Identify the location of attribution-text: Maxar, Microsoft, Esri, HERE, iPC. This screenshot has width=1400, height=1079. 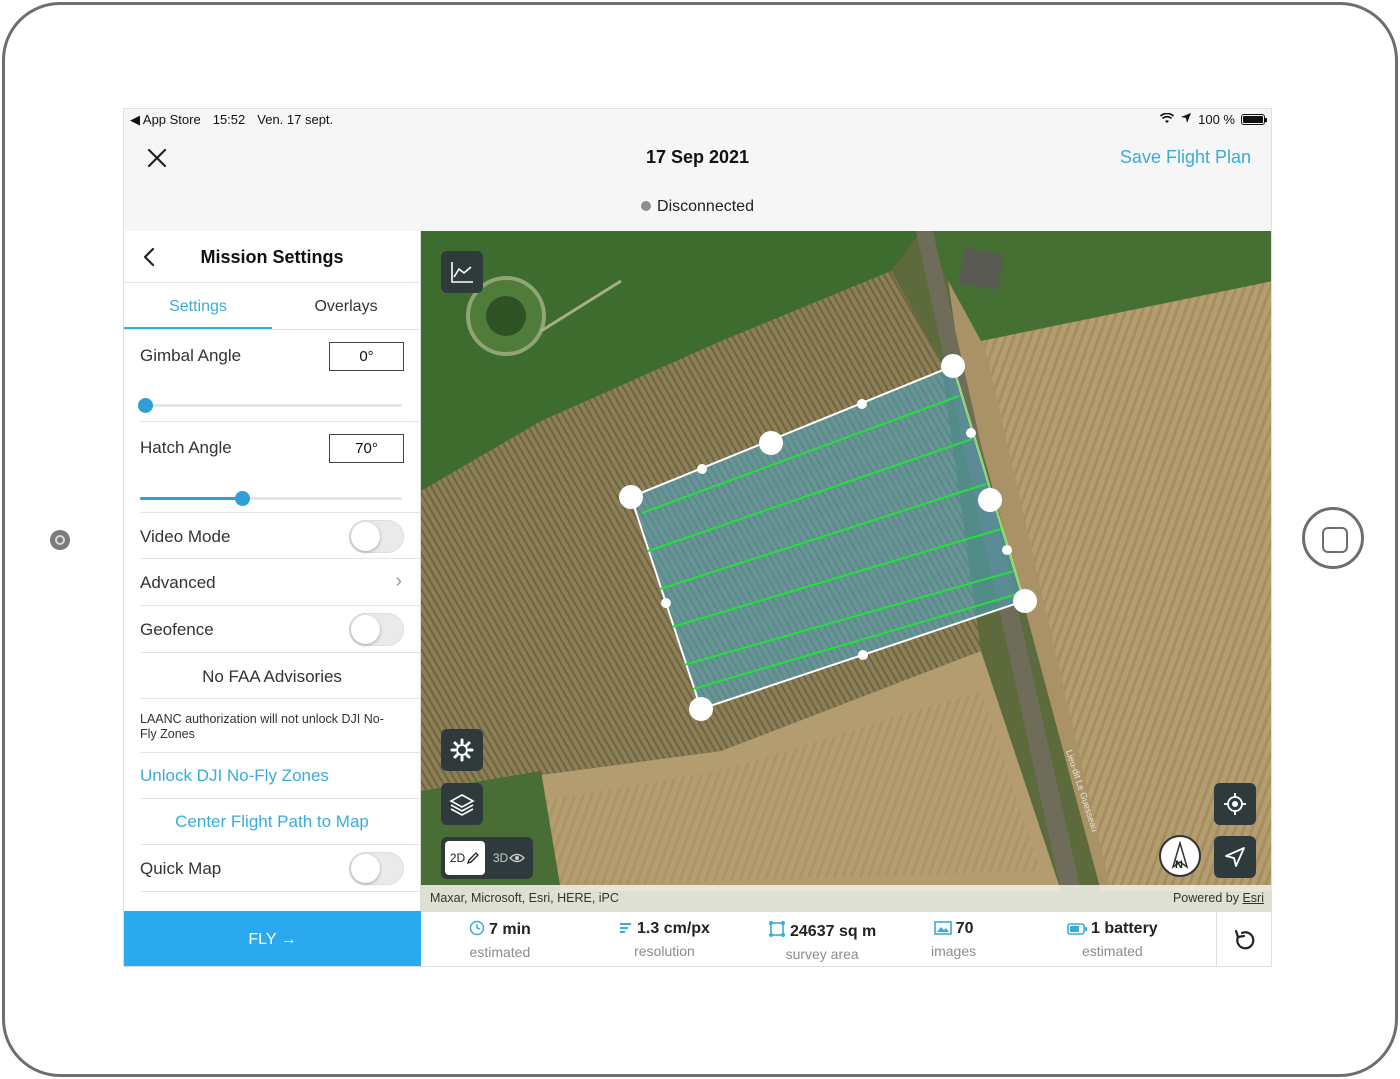
(524, 898).